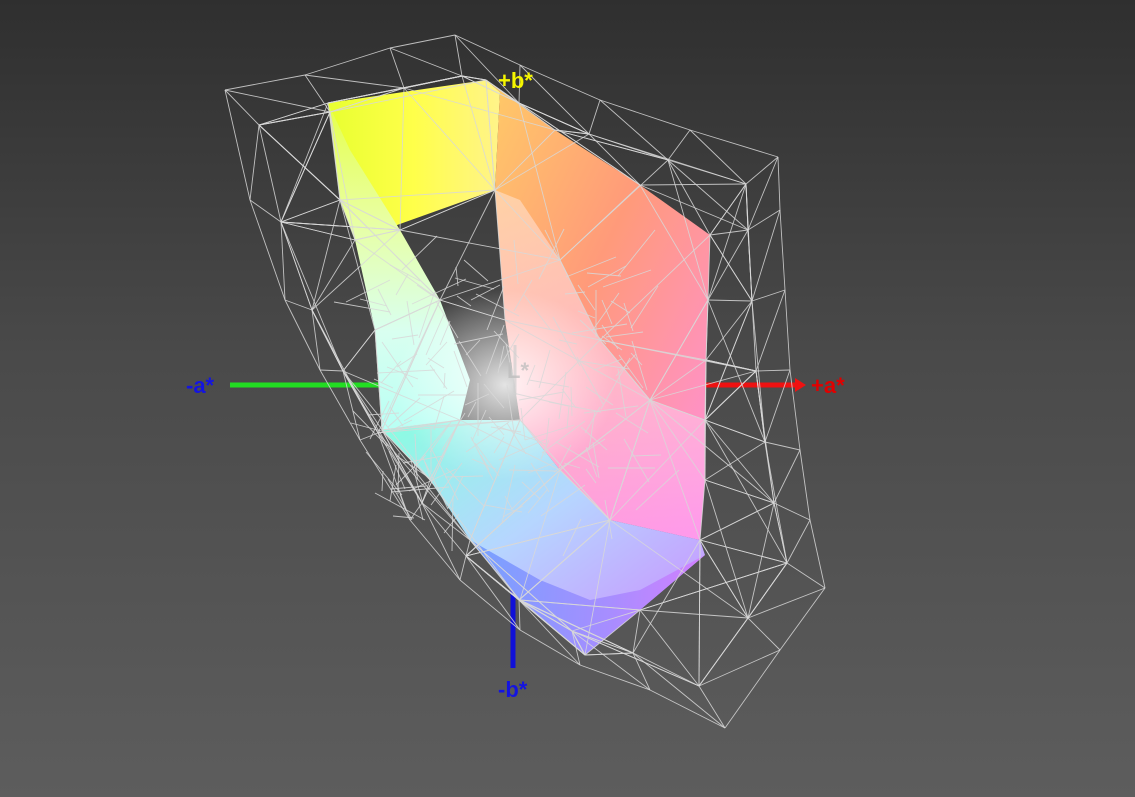 This screenshot has width=1135, height=797. I want to click on plus-b-label: +b*, so click(515, 80).